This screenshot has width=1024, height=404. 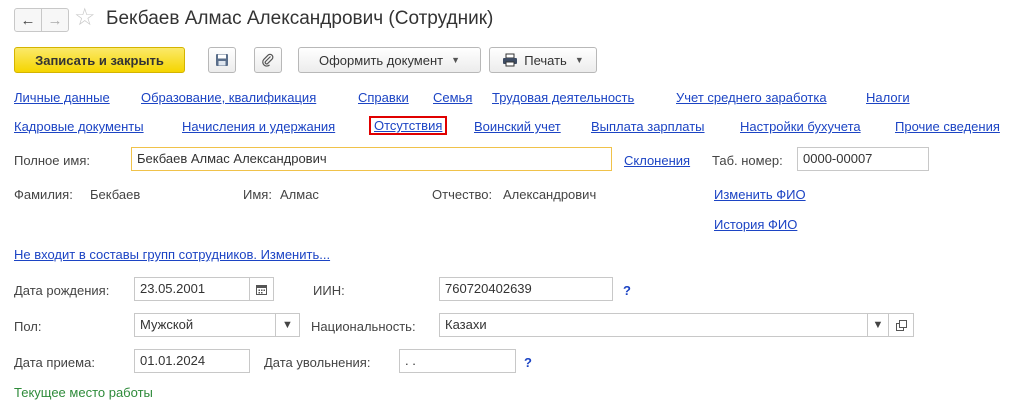 What do you see at coordinates (408, 125) in the screenshot?
I see `link-absences: Отсутствия` at bounding box center [408, 125].